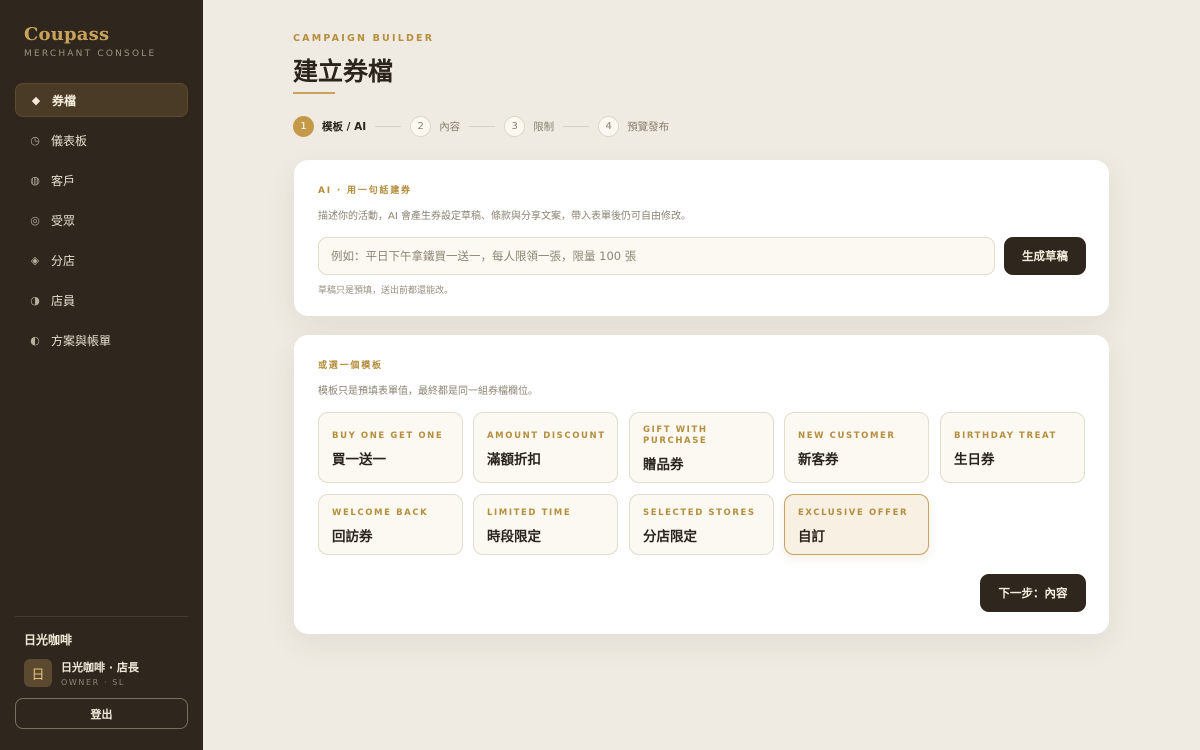 The width and height of the screenshot is (1200, 750). I want to click on template-exclusive-offer: EXCLUSIVE OFFER 自訂, so click(856, 524).